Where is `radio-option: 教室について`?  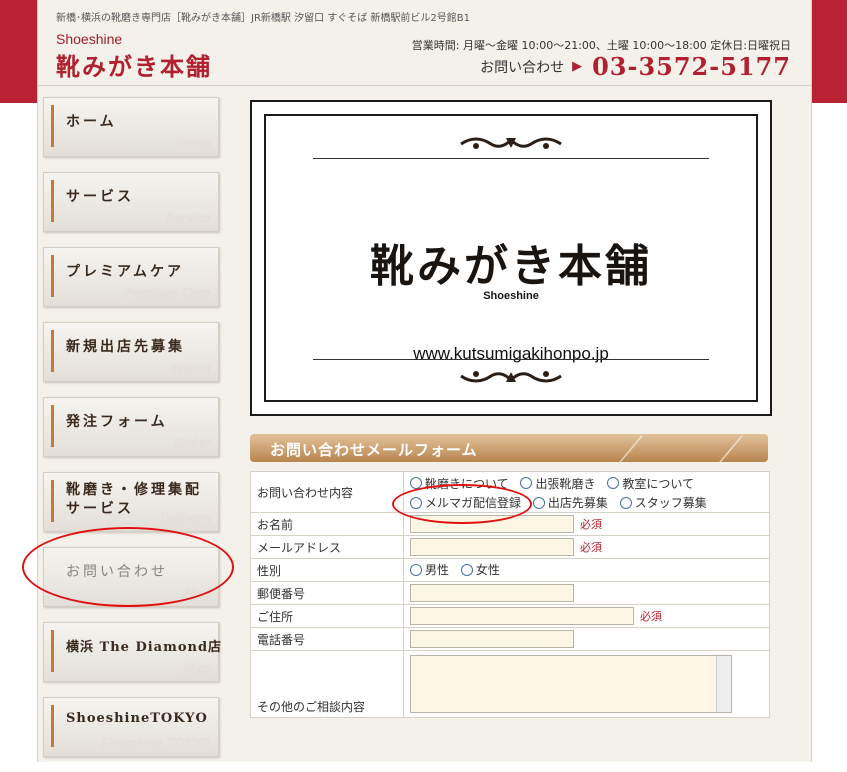
radio-option: 教室について is located at coordinates (650, 483).